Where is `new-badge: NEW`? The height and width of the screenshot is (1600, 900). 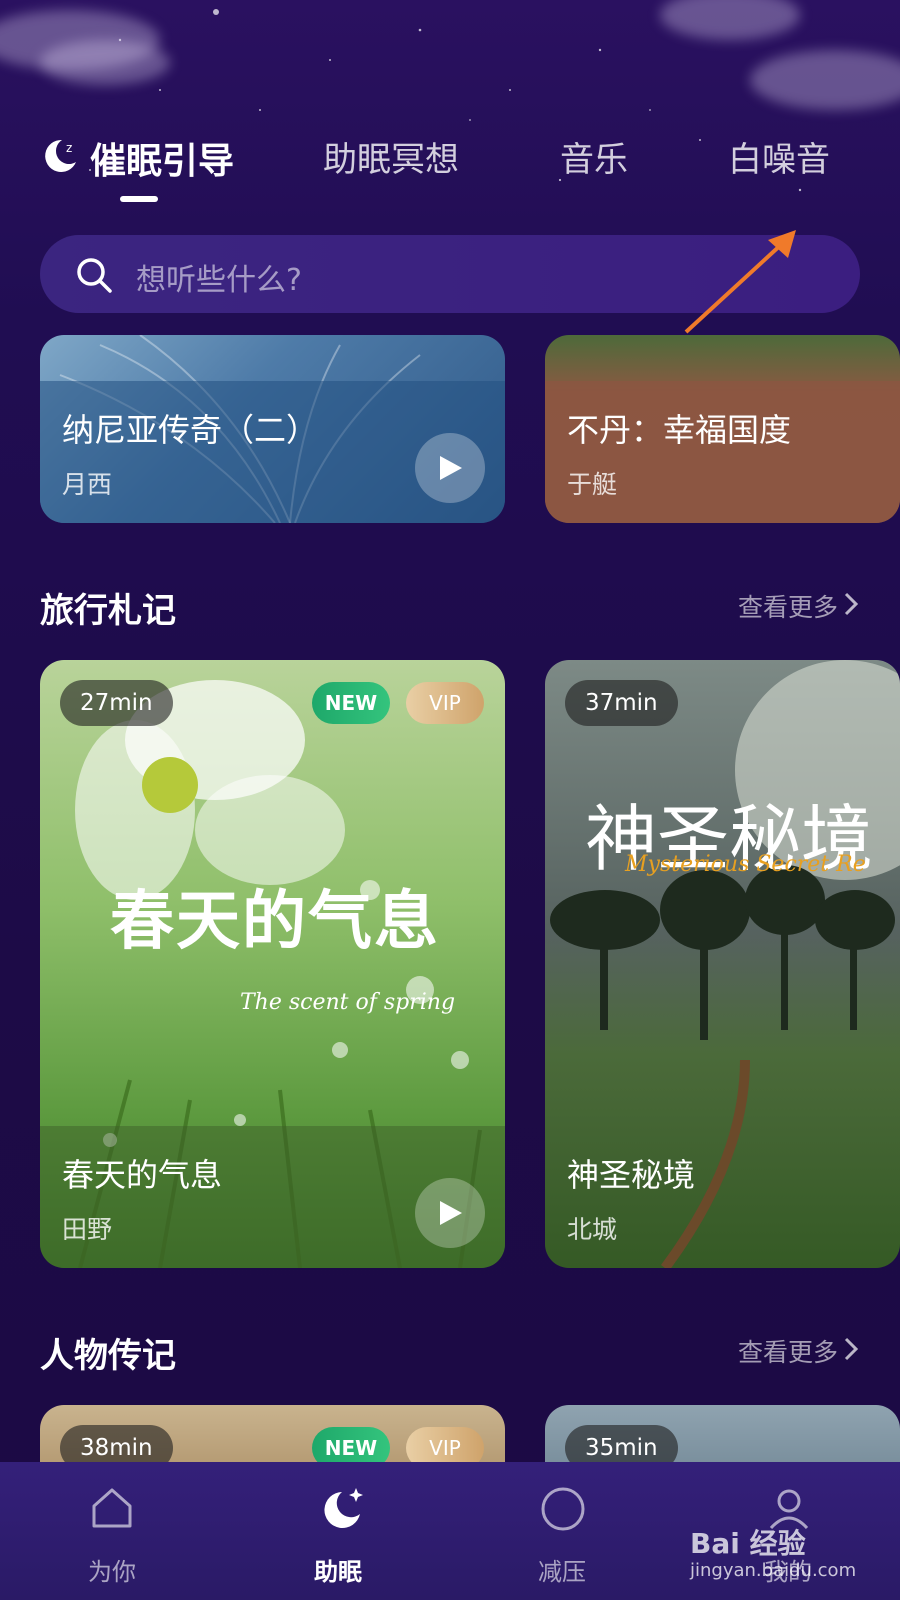
new-badge: NEW is located at coordinates (351, 703).